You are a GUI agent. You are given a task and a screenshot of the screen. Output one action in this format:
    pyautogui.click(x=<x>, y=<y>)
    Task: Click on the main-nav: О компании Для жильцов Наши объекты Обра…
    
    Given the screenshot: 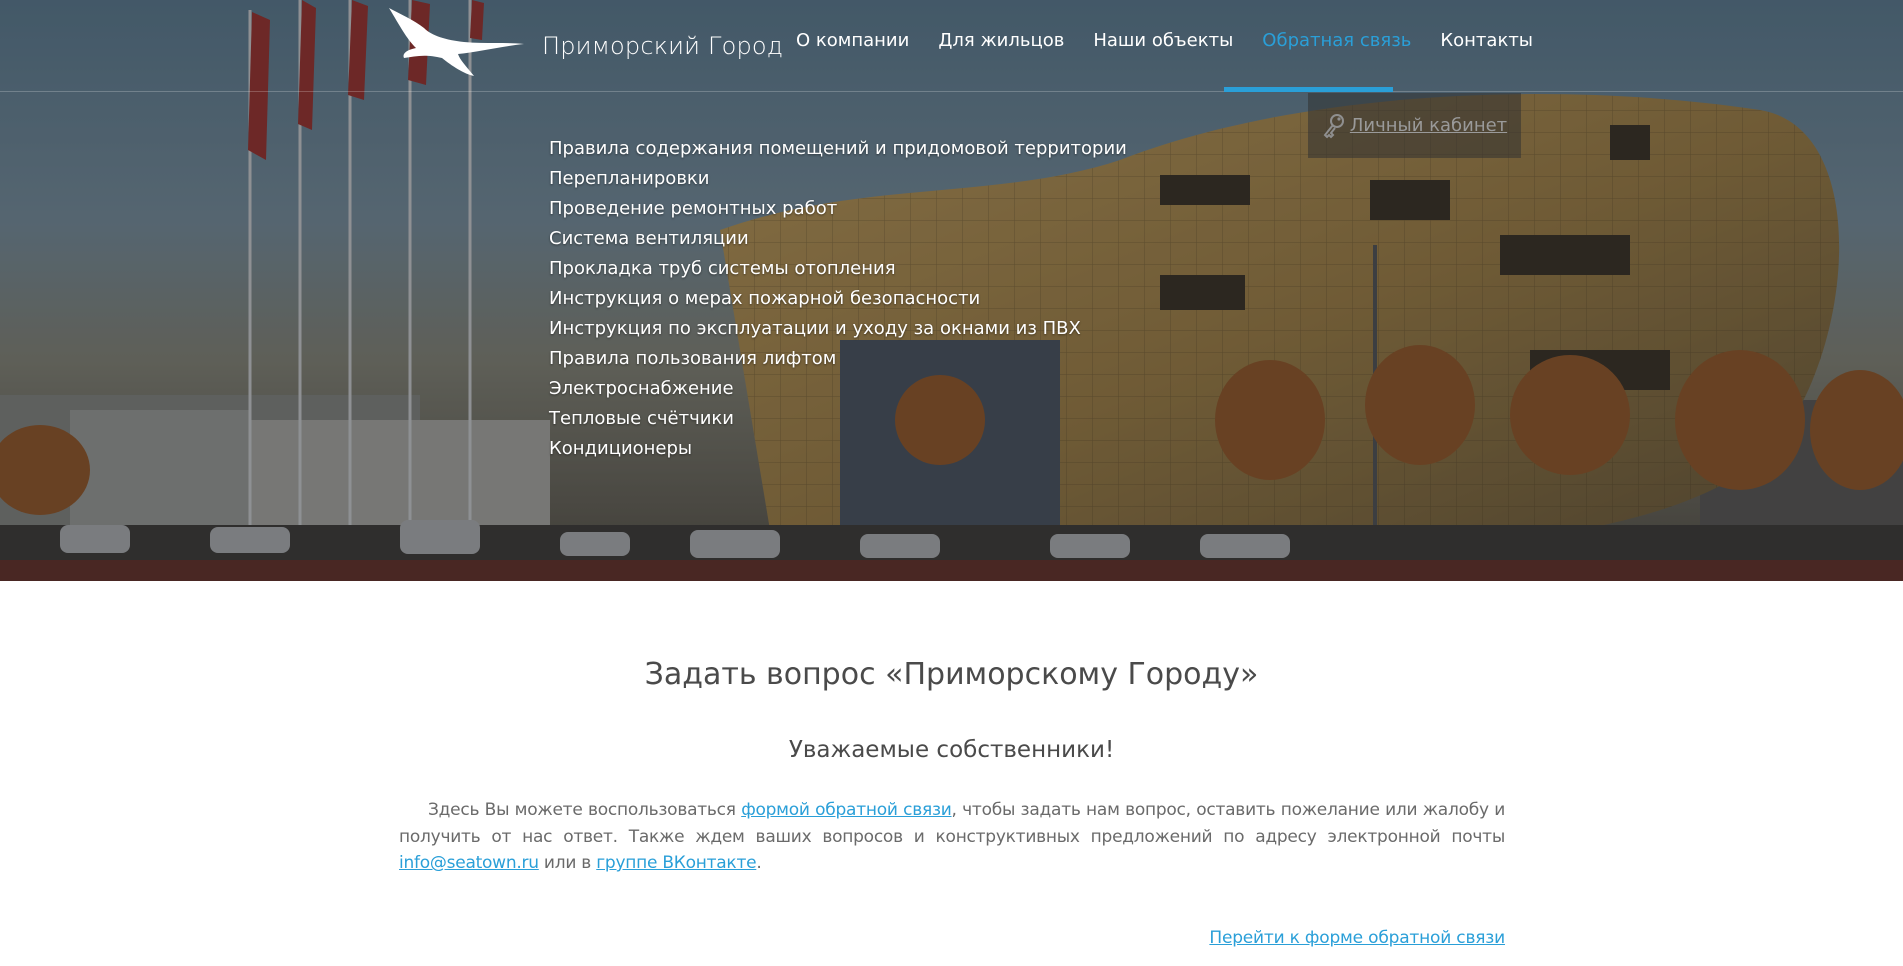 What is the action you would take?
    pyautogui.click(x=1179, y=40)
    